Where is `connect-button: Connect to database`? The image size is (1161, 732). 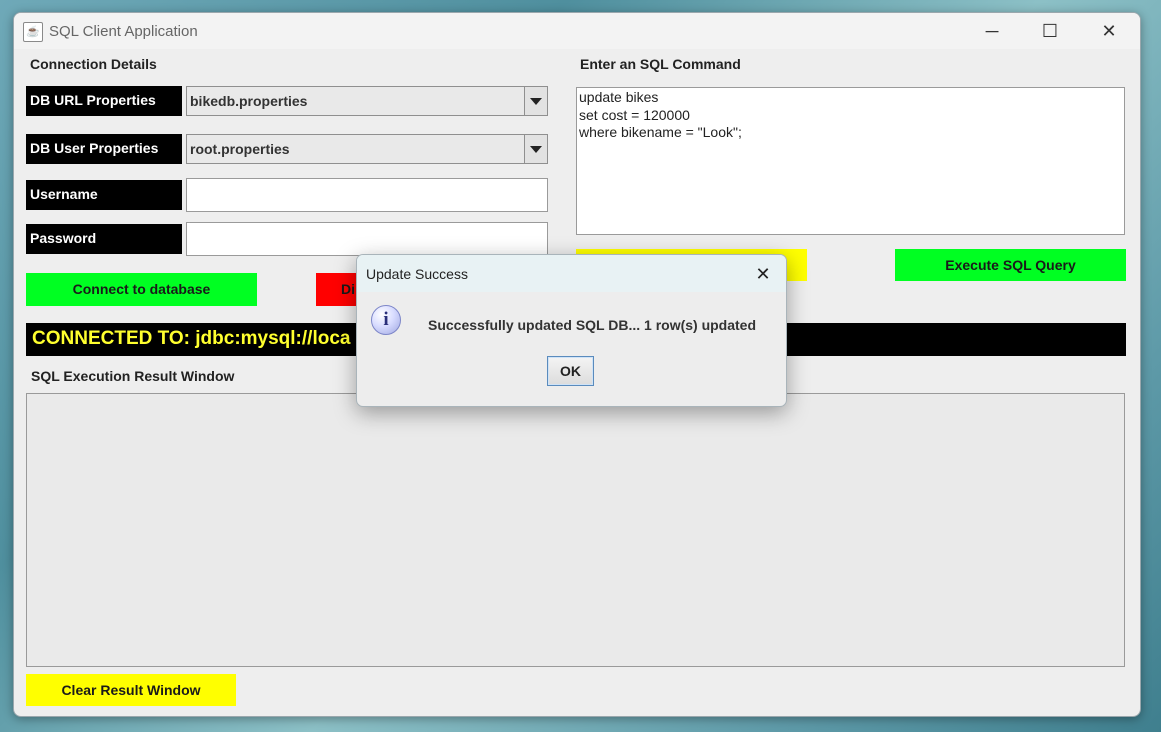
connect-button: Connect to database is located at coordinates (141, 289).